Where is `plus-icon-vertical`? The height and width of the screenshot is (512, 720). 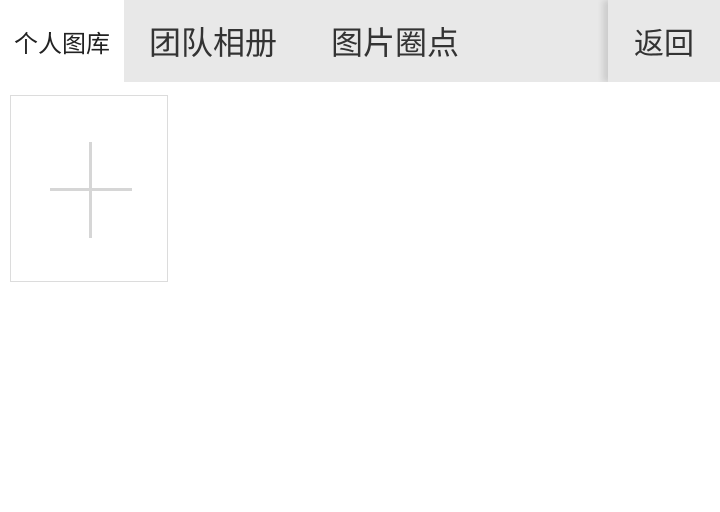
plus-icon-vertical is located at coordinates (90, 190).